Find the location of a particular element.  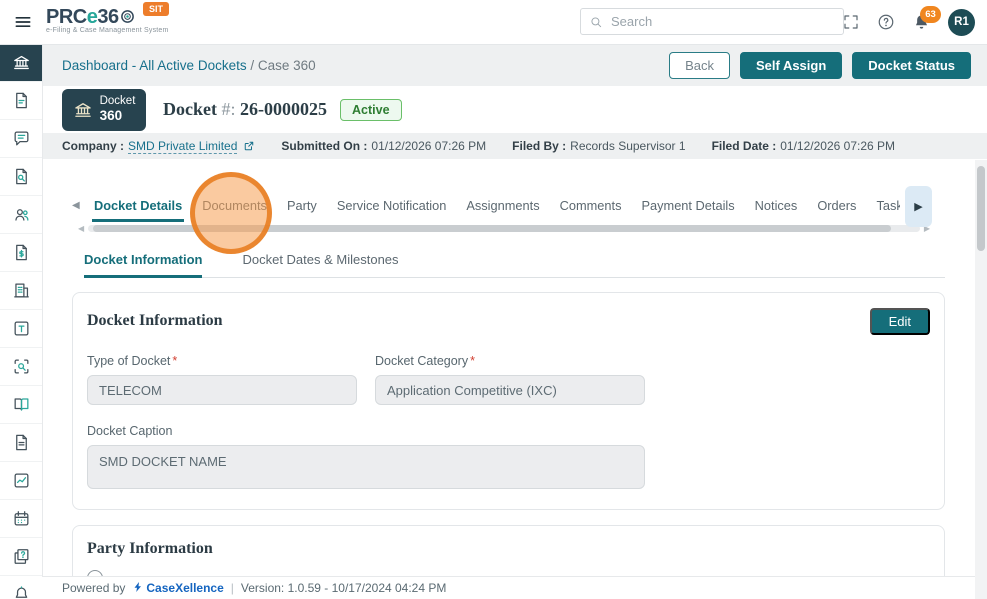

sidebar-item-text-box is located at coordinates (21, 329).